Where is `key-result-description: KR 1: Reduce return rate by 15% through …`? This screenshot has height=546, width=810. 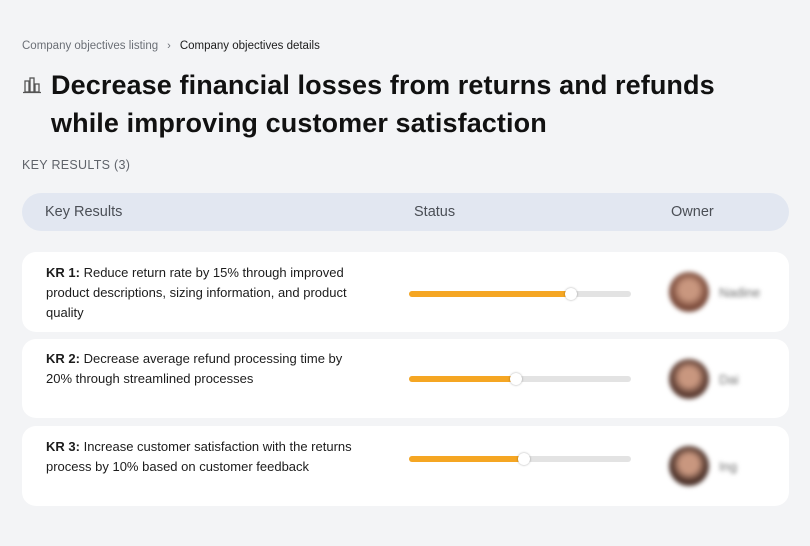 key-result-description: KR 1: Reduce return rate by 15% through … is located at coordinates (201, 293).